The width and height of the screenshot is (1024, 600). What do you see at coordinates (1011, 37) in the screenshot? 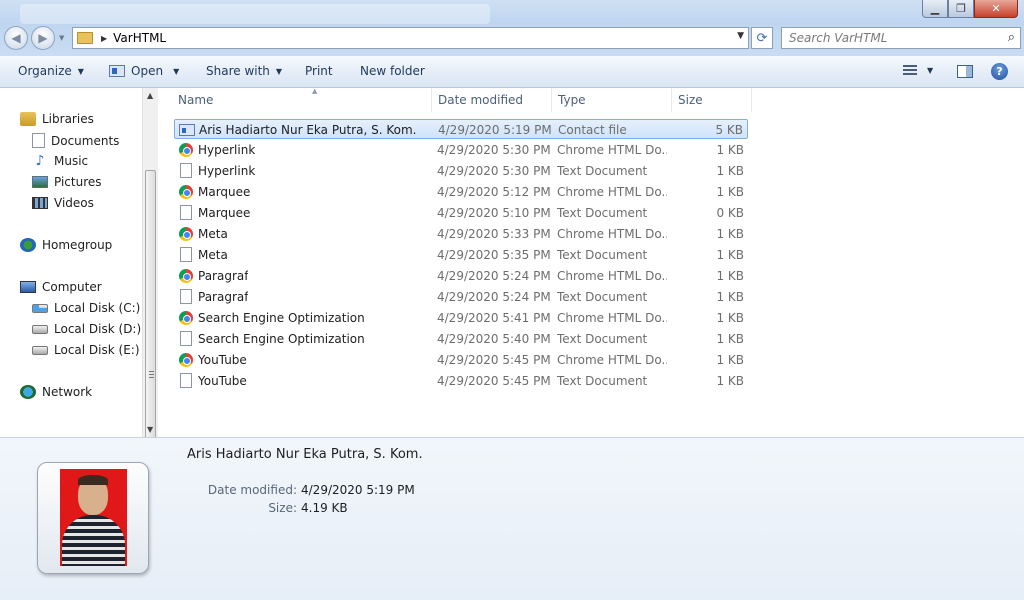
I see `search-icon: ⌕` at bounding box center [1011, 37].